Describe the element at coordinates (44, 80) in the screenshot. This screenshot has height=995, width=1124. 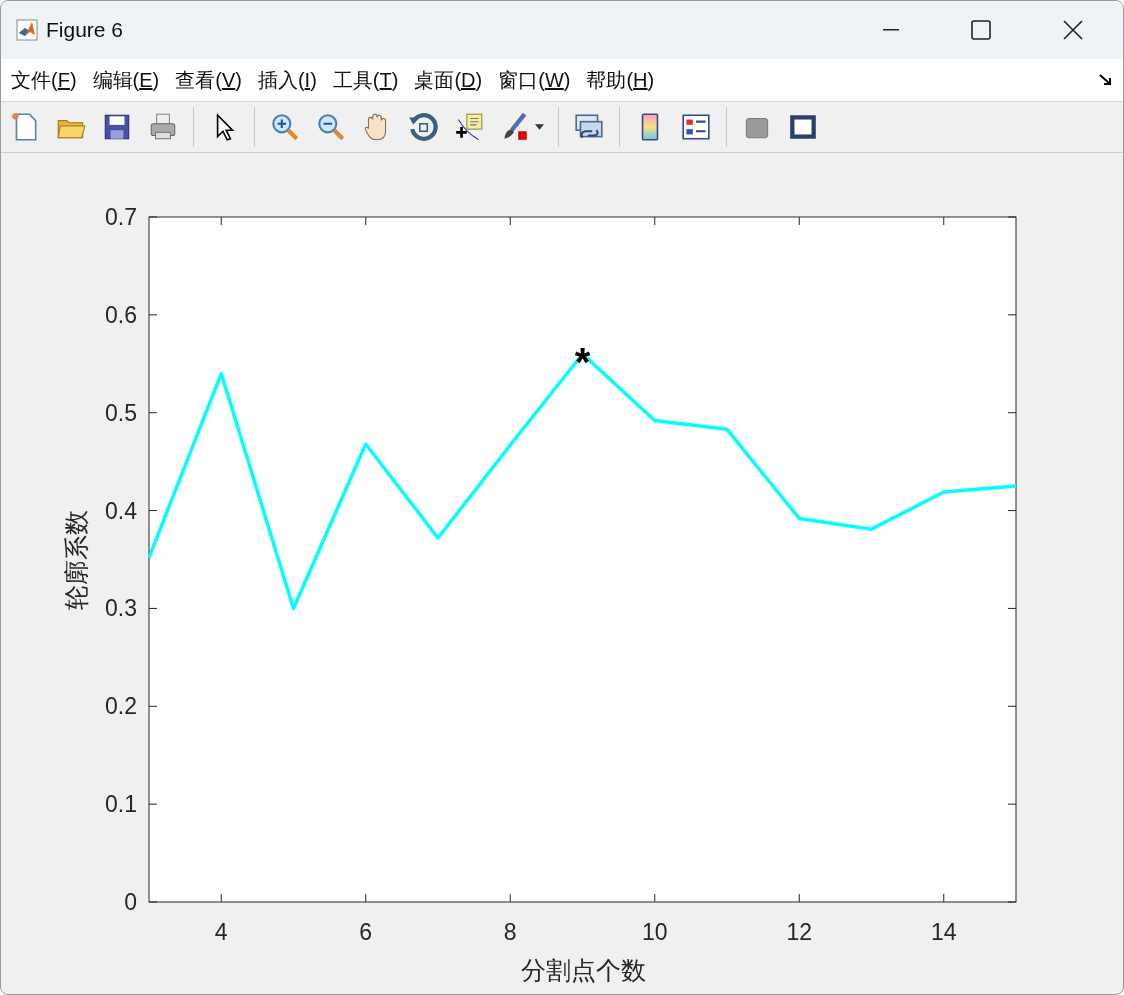
I see `menu-item: 文件(F)` at that location.